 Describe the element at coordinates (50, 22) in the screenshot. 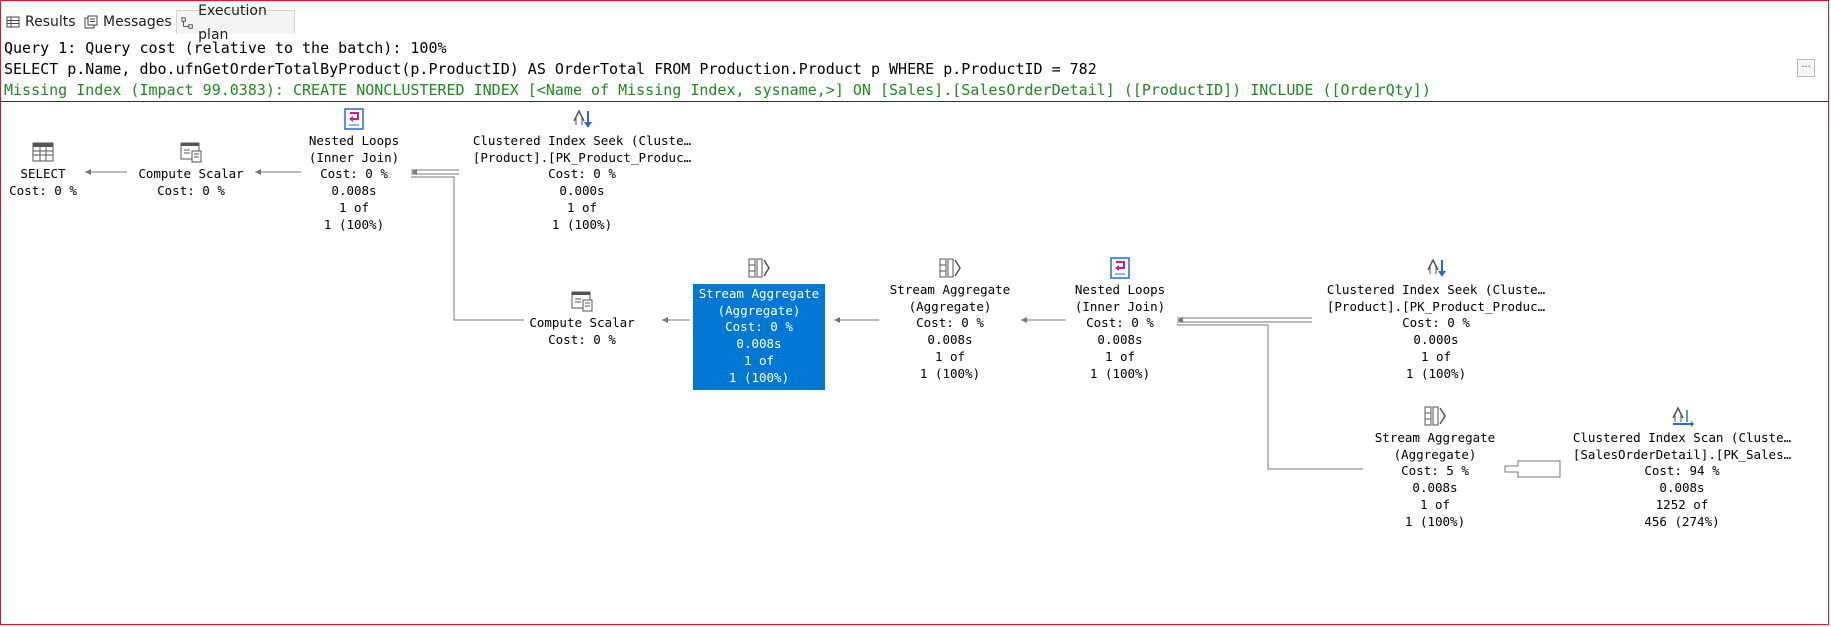

I see `tab-results-label: Results` at that location.